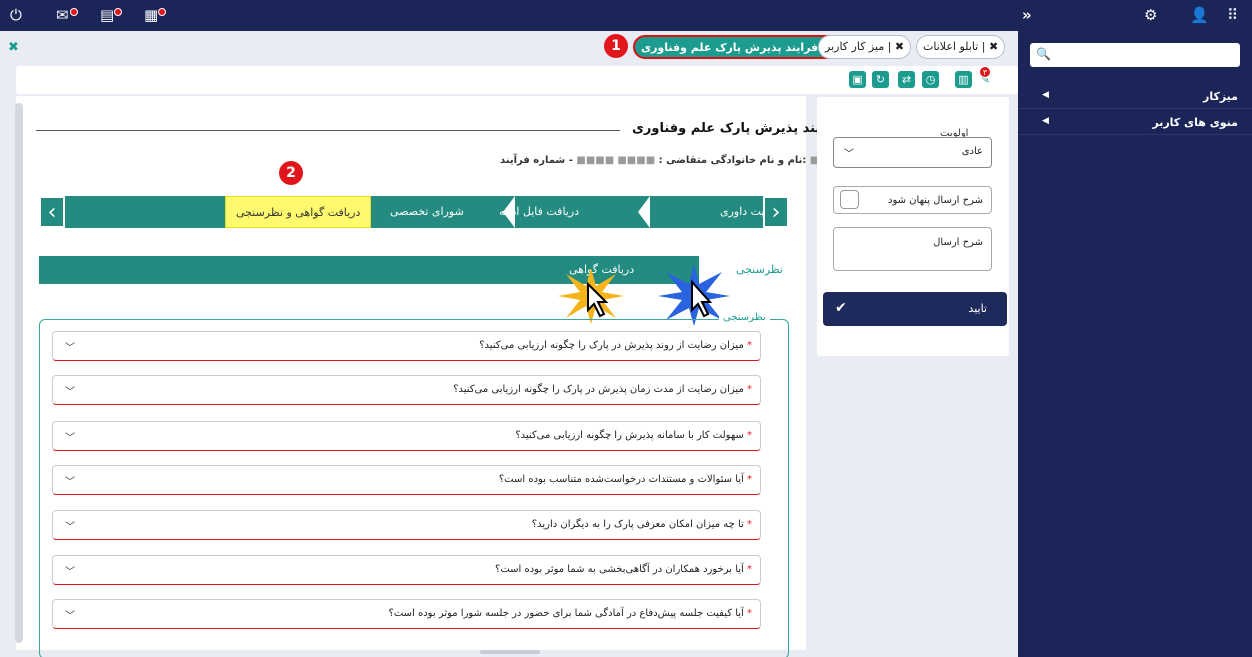  Describe the element at coordinates (730, 160) in the screenshot. I see `applicant-label: نام و نام خانوادگی متقاضی :` at that location.